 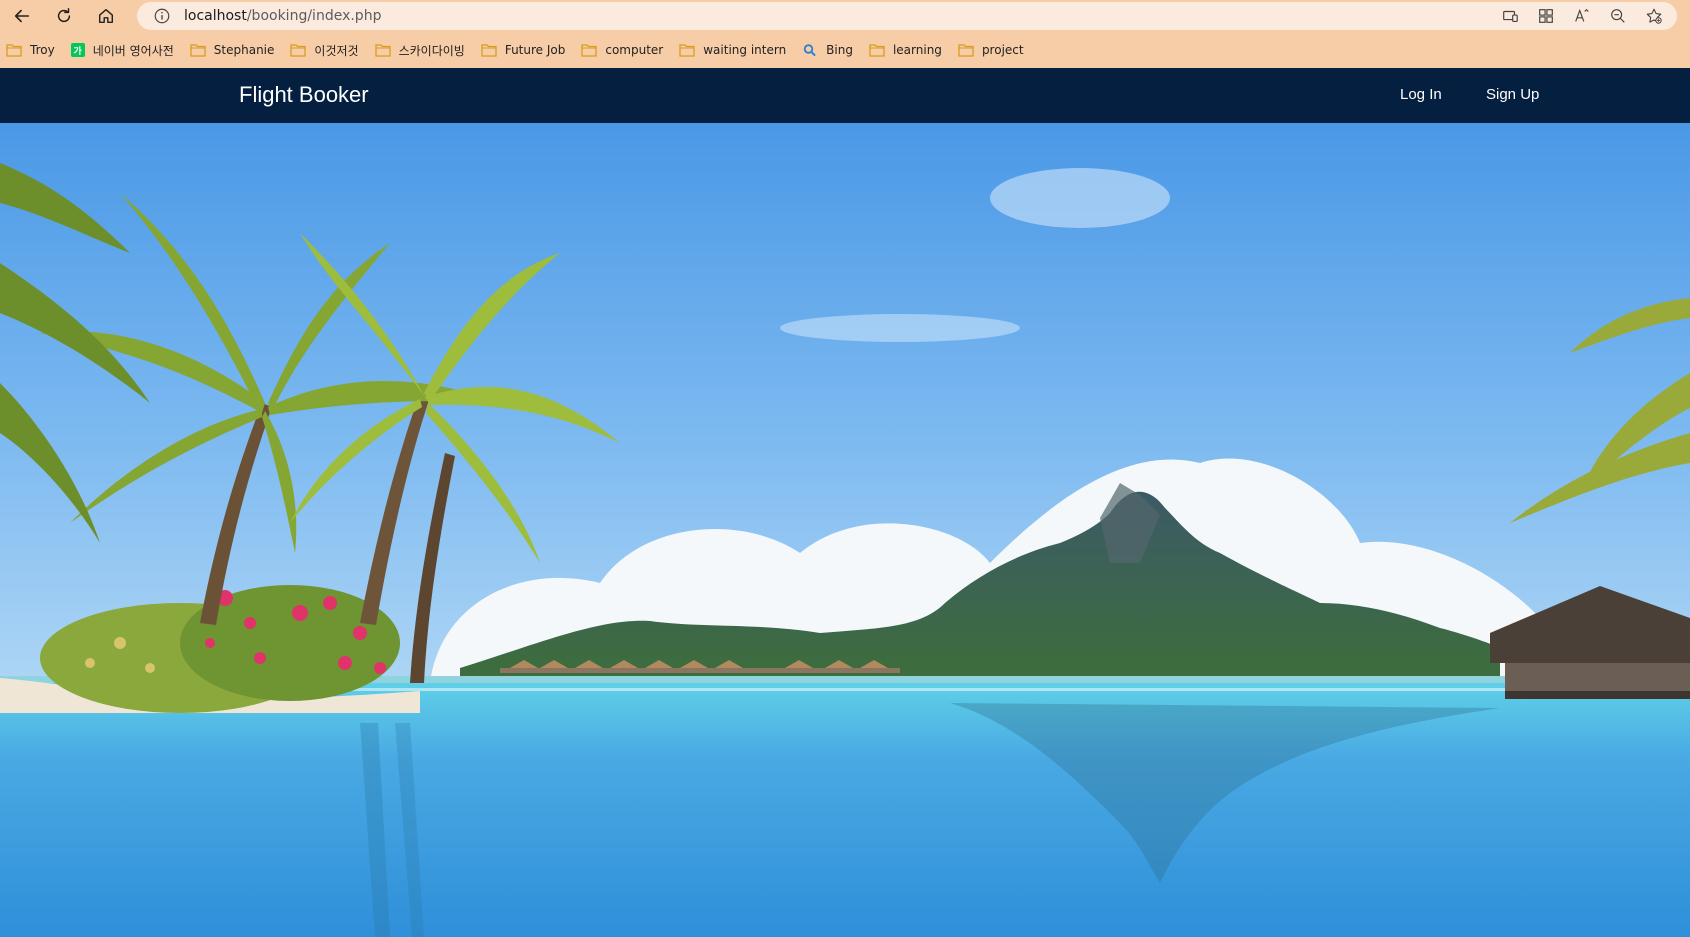 I want to click on bookmark-stephanie: Stephanie, so click(x=236, y=50).